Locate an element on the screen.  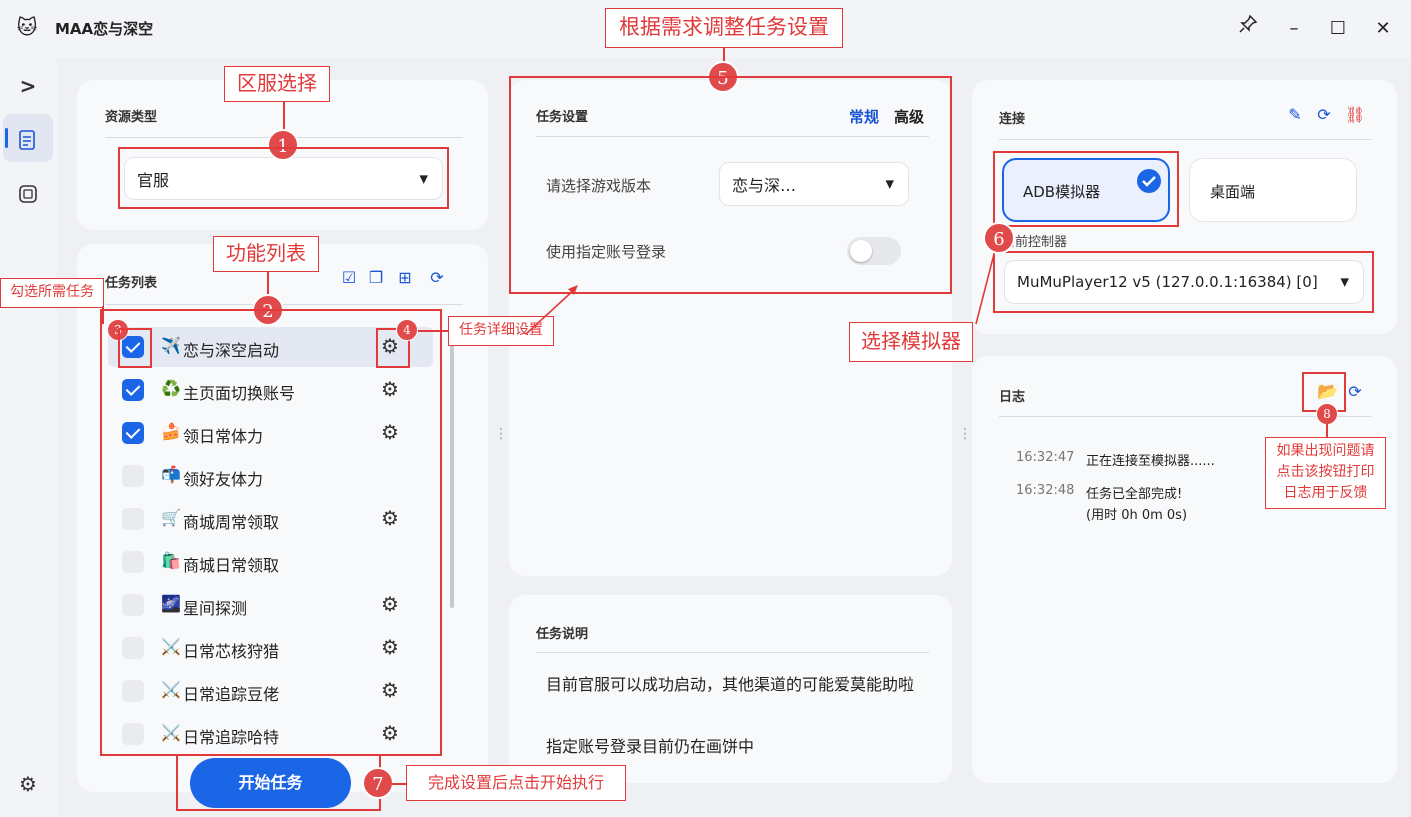
task-list-scrollbar is located at coordinates (452, 468).